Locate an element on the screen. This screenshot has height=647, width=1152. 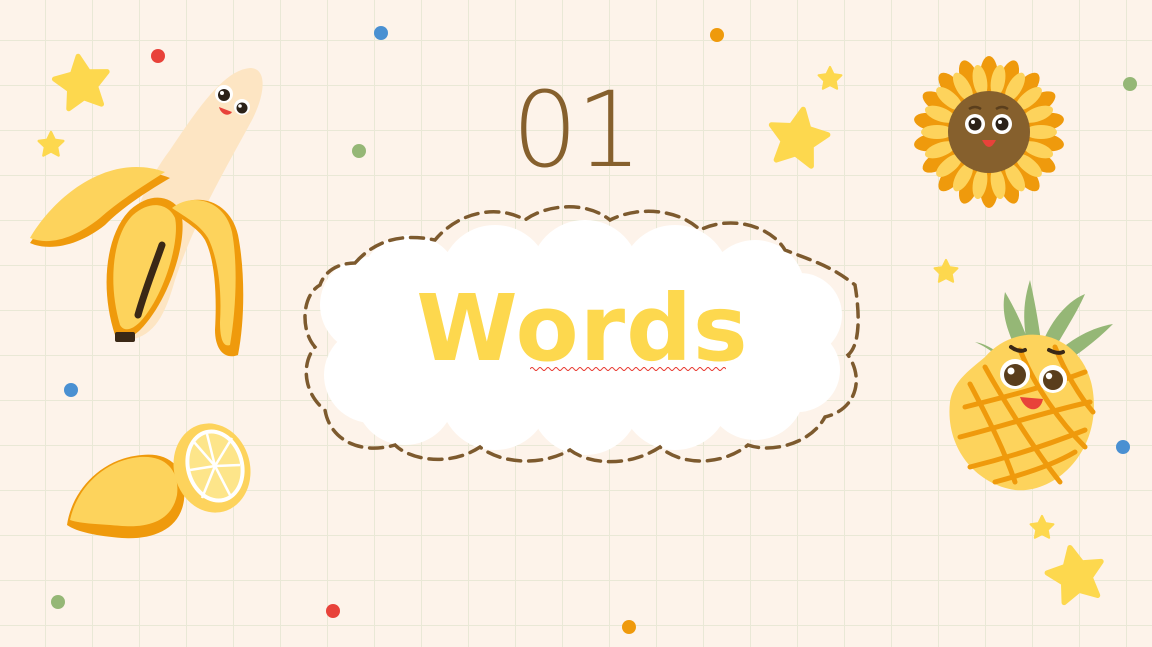
pineapple-icon is located at coordinates (1031, 385).